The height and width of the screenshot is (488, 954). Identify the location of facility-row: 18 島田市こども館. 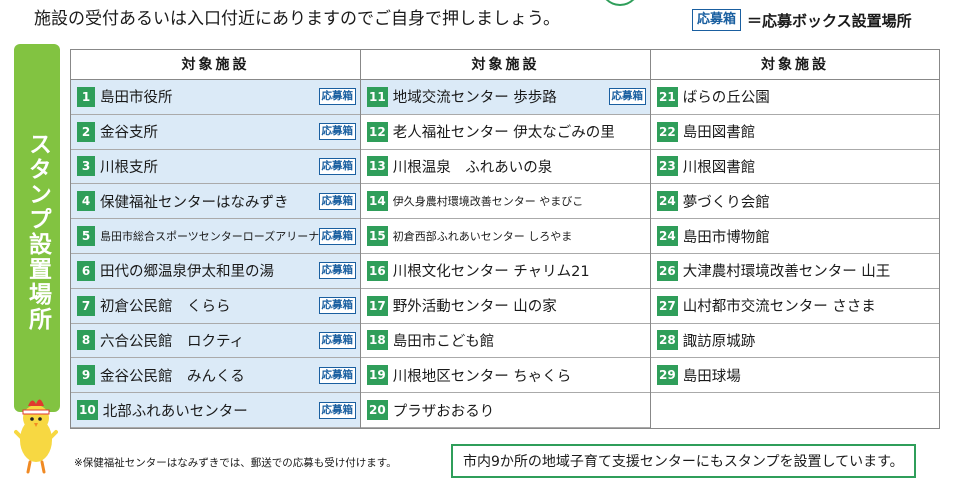
(505, 341).